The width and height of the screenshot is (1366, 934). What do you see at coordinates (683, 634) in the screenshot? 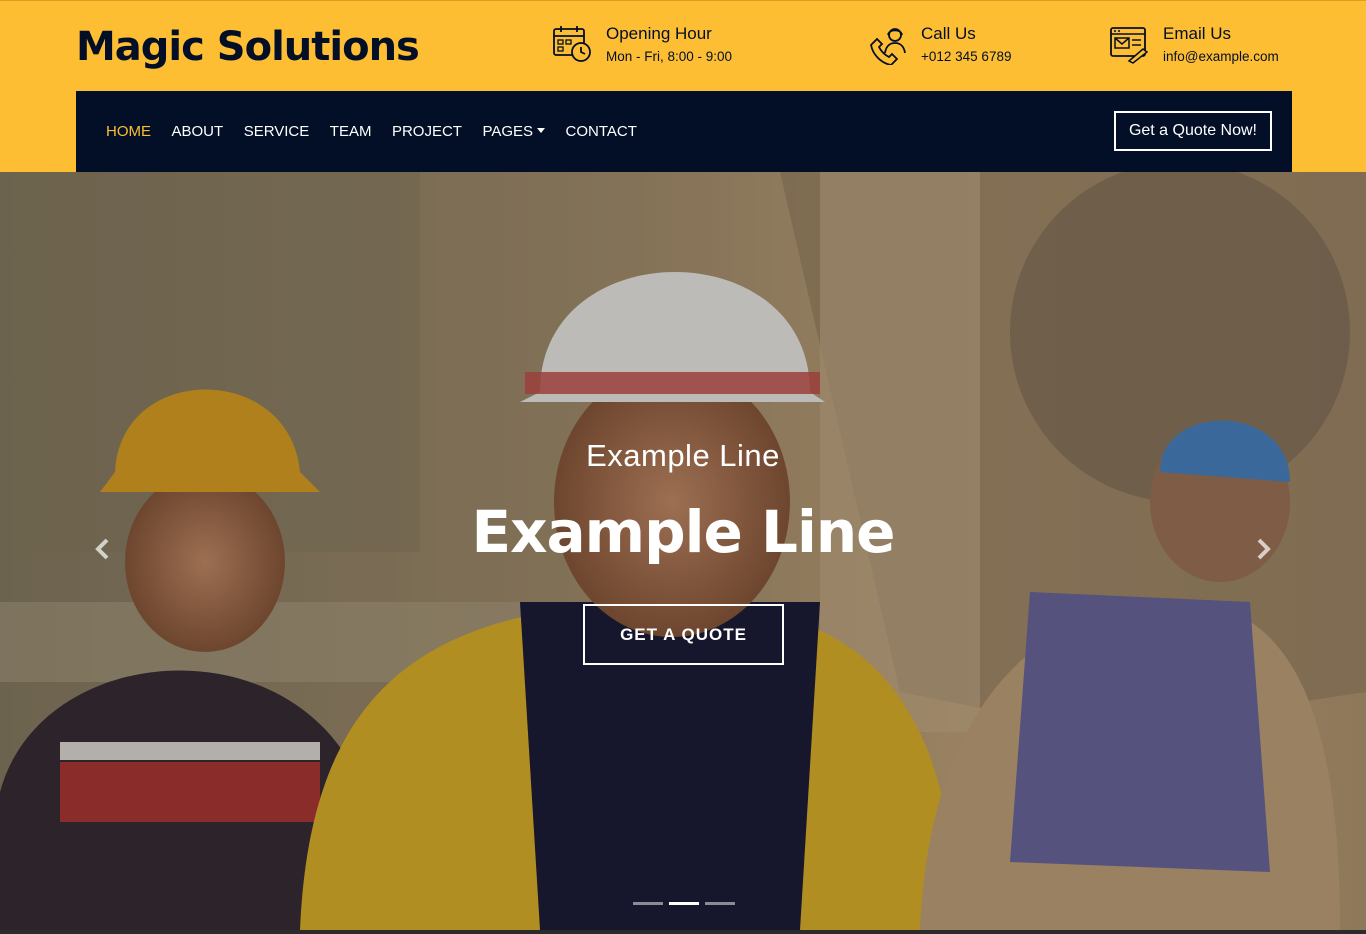
I see `get-a-quote-button: GET A QUOTE` at bounding box center [683, 634].